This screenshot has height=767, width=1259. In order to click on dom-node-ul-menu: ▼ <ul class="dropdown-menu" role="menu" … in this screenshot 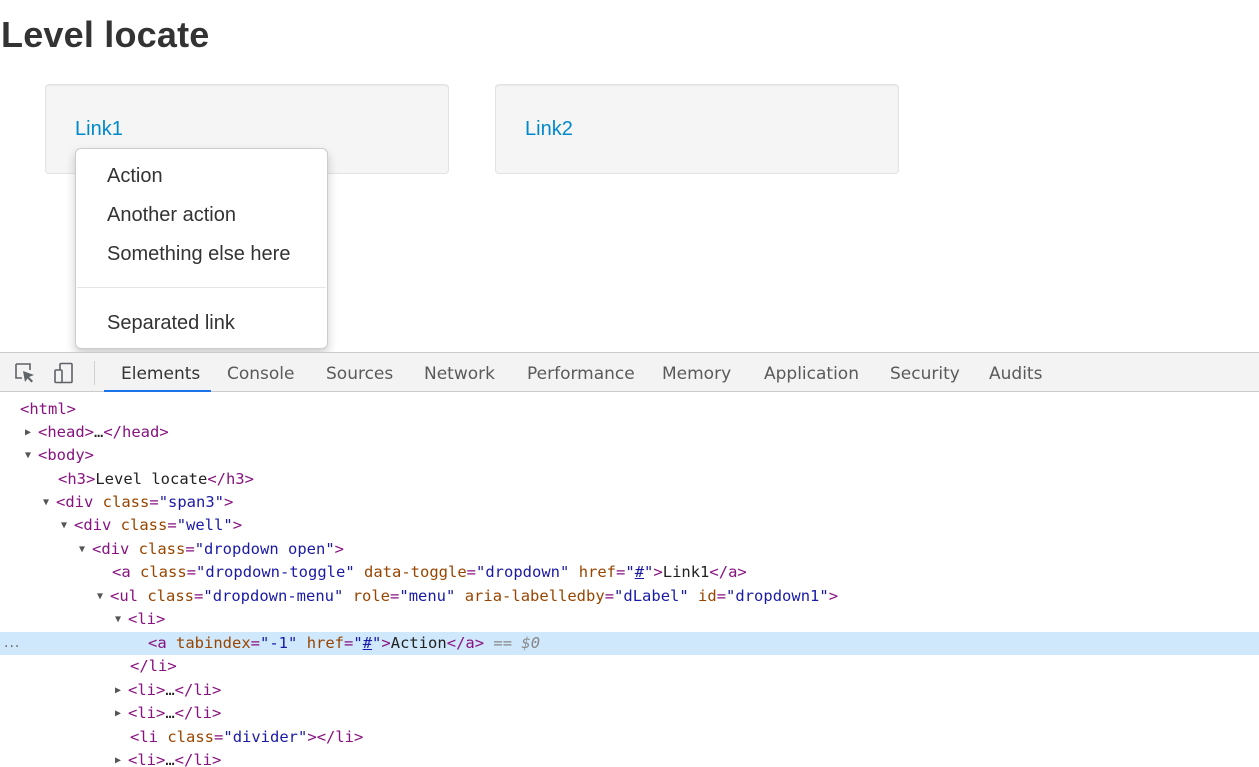, I will do `click(629, 596)`.